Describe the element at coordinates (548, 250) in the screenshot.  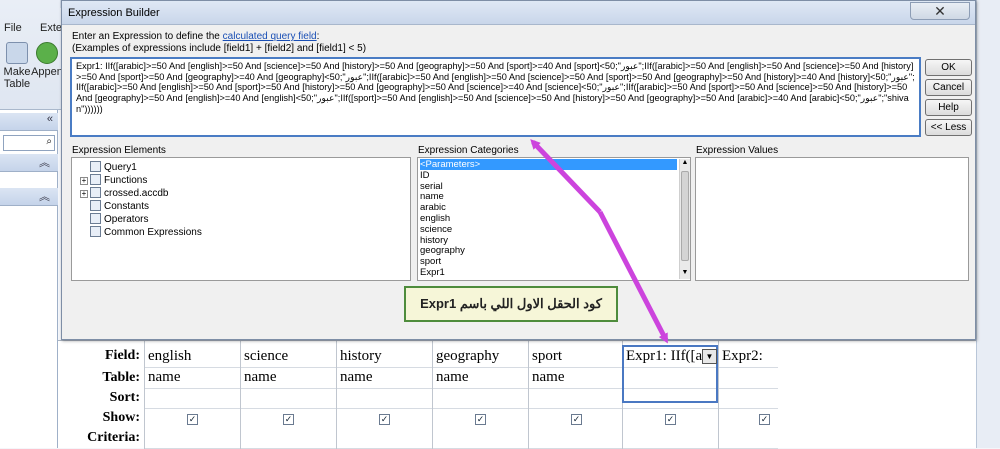
I see `category-item: geography` at that location.